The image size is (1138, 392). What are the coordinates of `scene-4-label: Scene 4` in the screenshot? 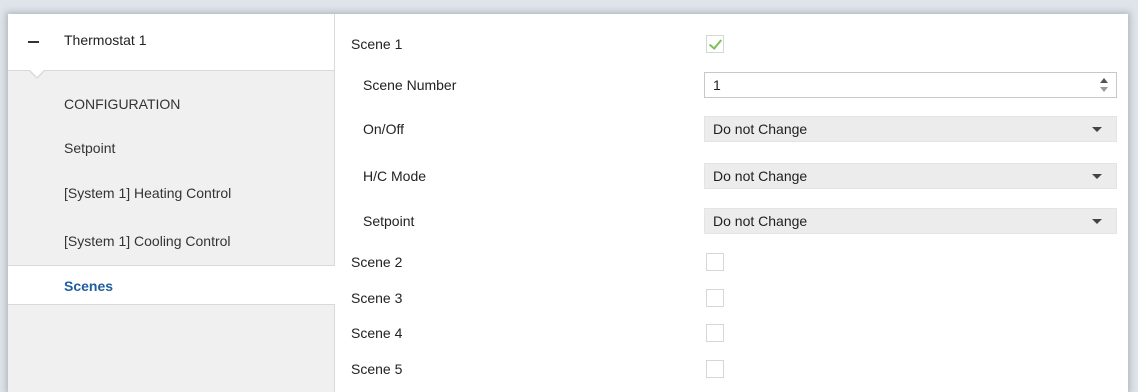 It's located at (377, 333).